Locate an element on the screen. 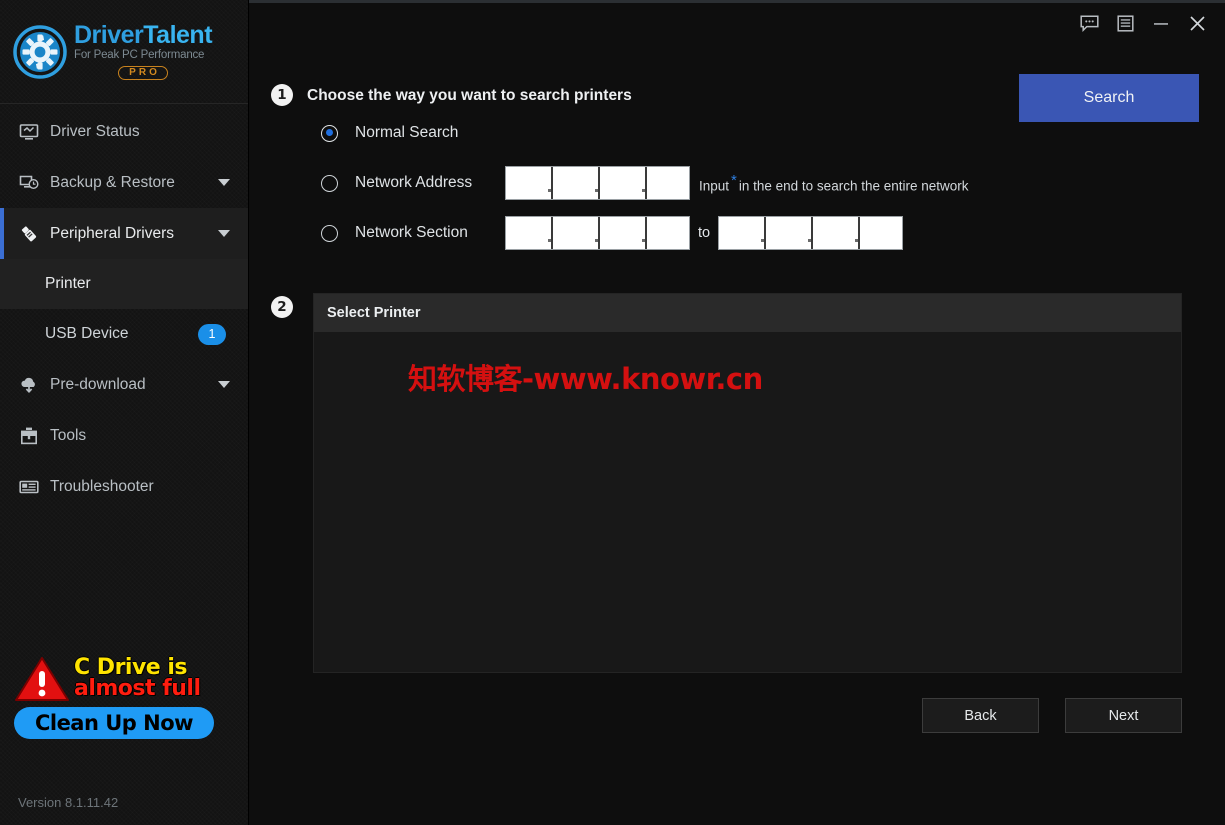 The image size is (1225, 825). usb-device-count-badge: 1 is located at coordinates (212, 334).